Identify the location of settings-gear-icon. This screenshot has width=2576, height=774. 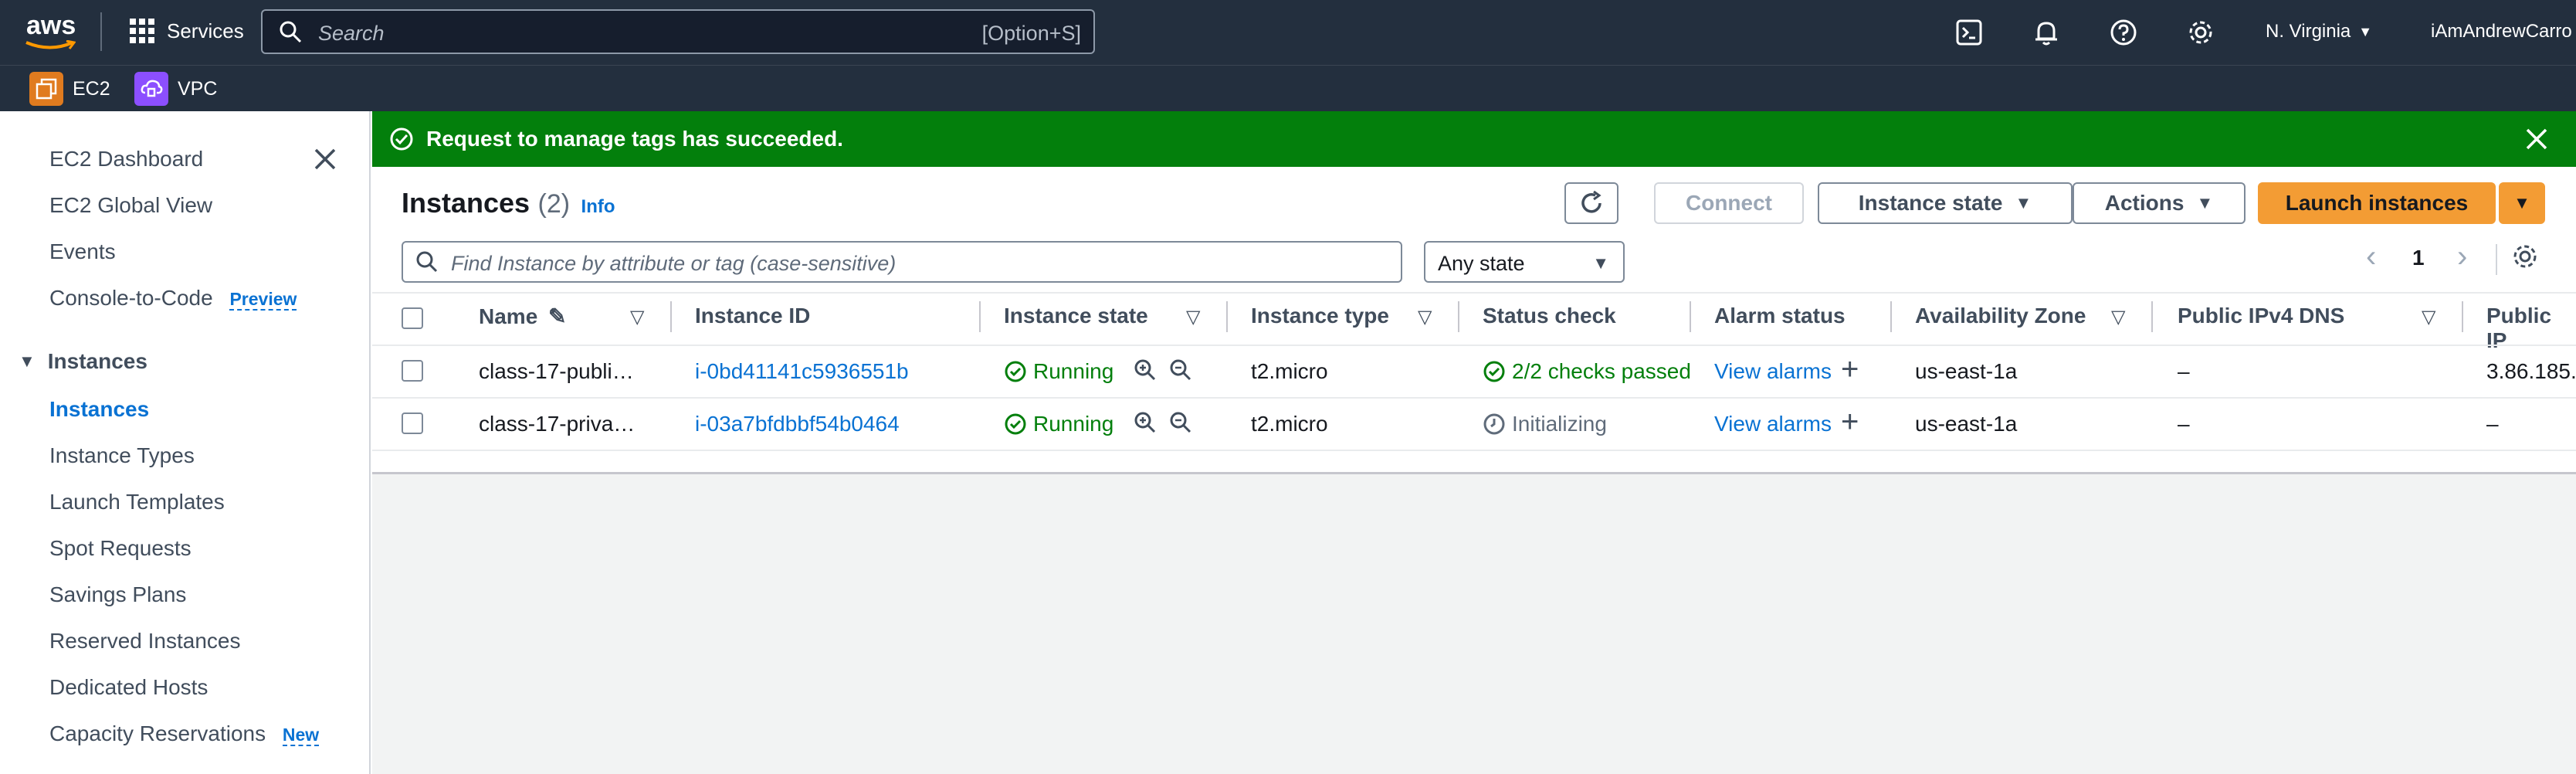
(2200, 32).